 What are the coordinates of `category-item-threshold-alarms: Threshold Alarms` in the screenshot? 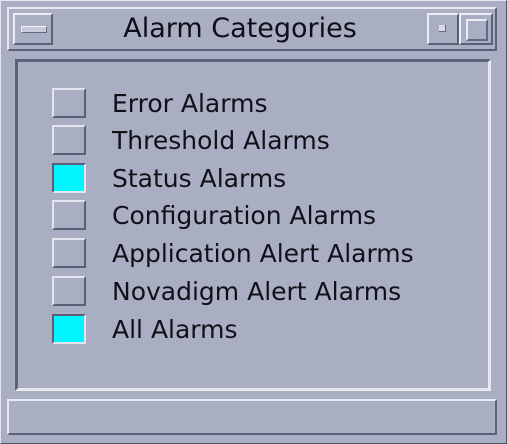 It's located at (267, 142).